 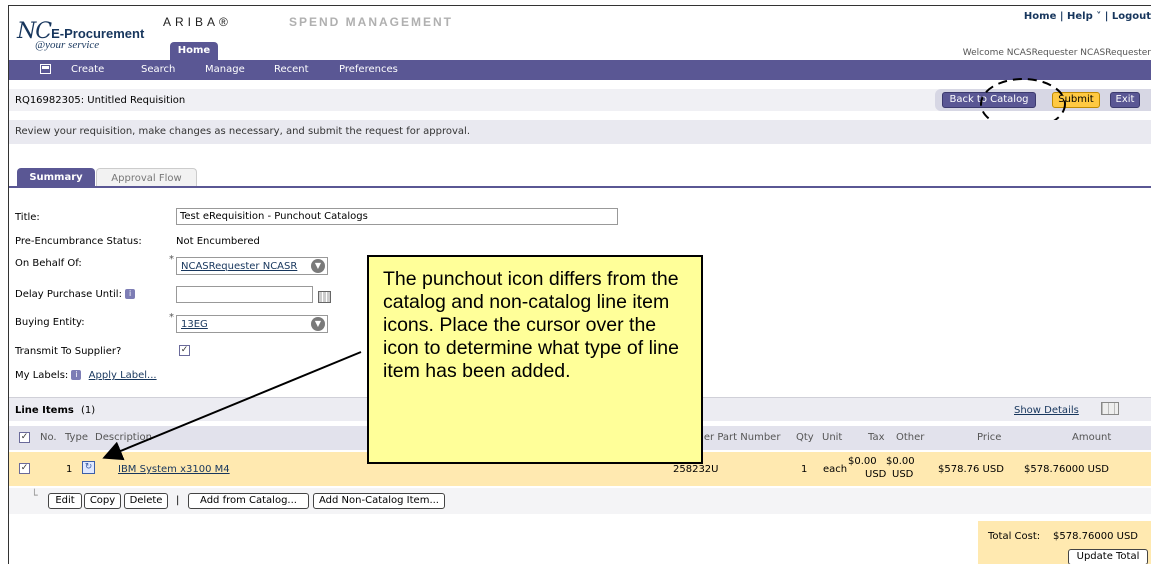 I want to click on delete-button: Delete, so click(x=146, y=501).